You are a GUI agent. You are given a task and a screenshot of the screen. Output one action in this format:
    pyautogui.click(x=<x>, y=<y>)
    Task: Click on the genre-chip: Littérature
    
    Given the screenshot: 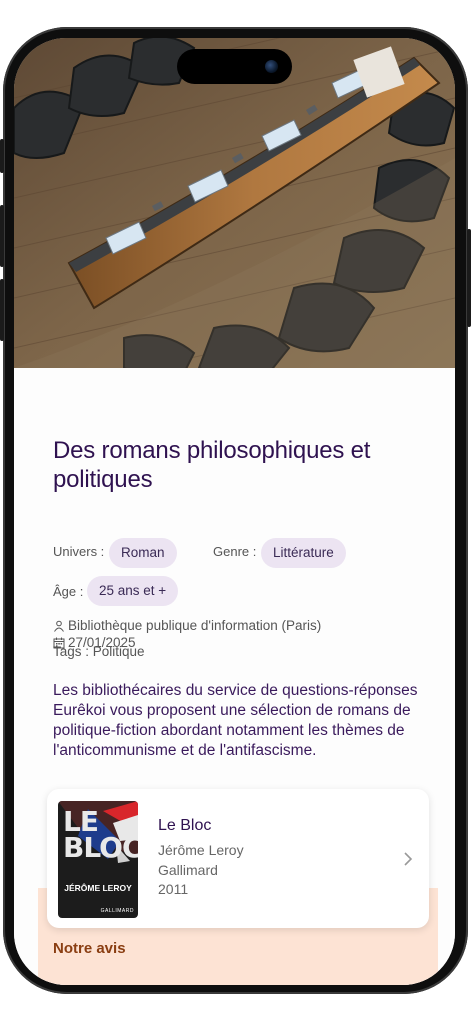 What is the action you would take?
    pyautogui.click(x=303, y=553)
    